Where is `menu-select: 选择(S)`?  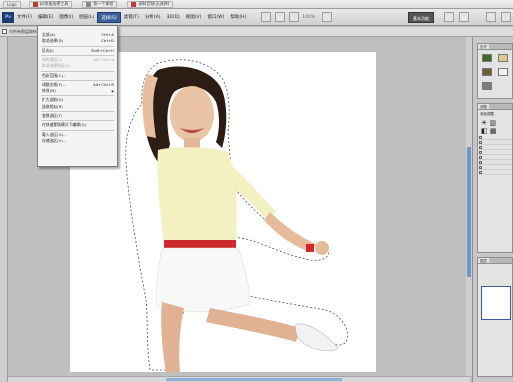 menu-select: 选择(S) is located at coordinates (109, 17).